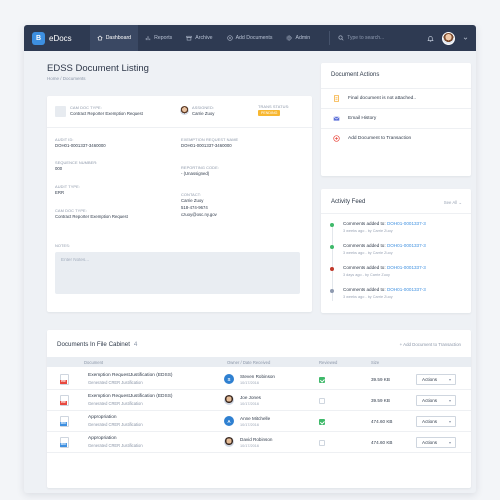 The width and height of the screenshot is (500, 500). What do you see at coordinates (328, 362) in the screenshot?
I see `col-reviewed: Reviewed` at bounding box center [328, 362].